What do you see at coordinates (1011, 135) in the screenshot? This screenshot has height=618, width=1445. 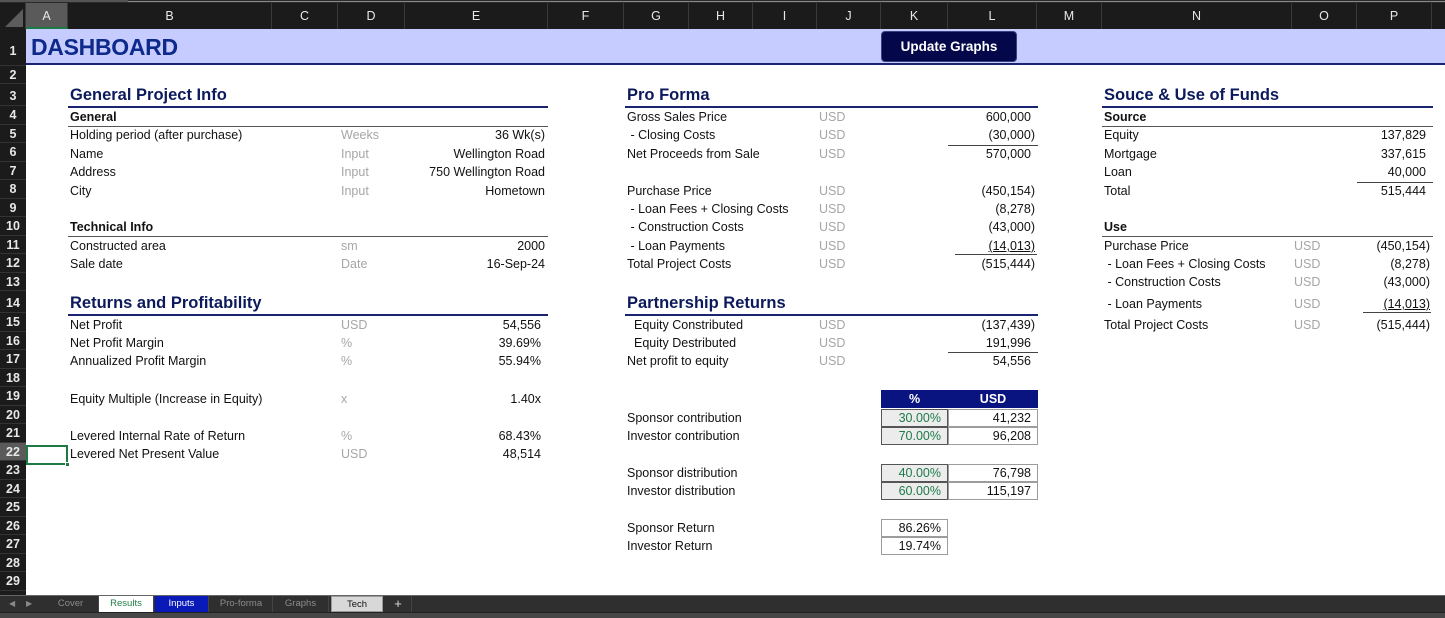 I see `closing-costs-value: (30,000)` at bounding box center [1011, 135].